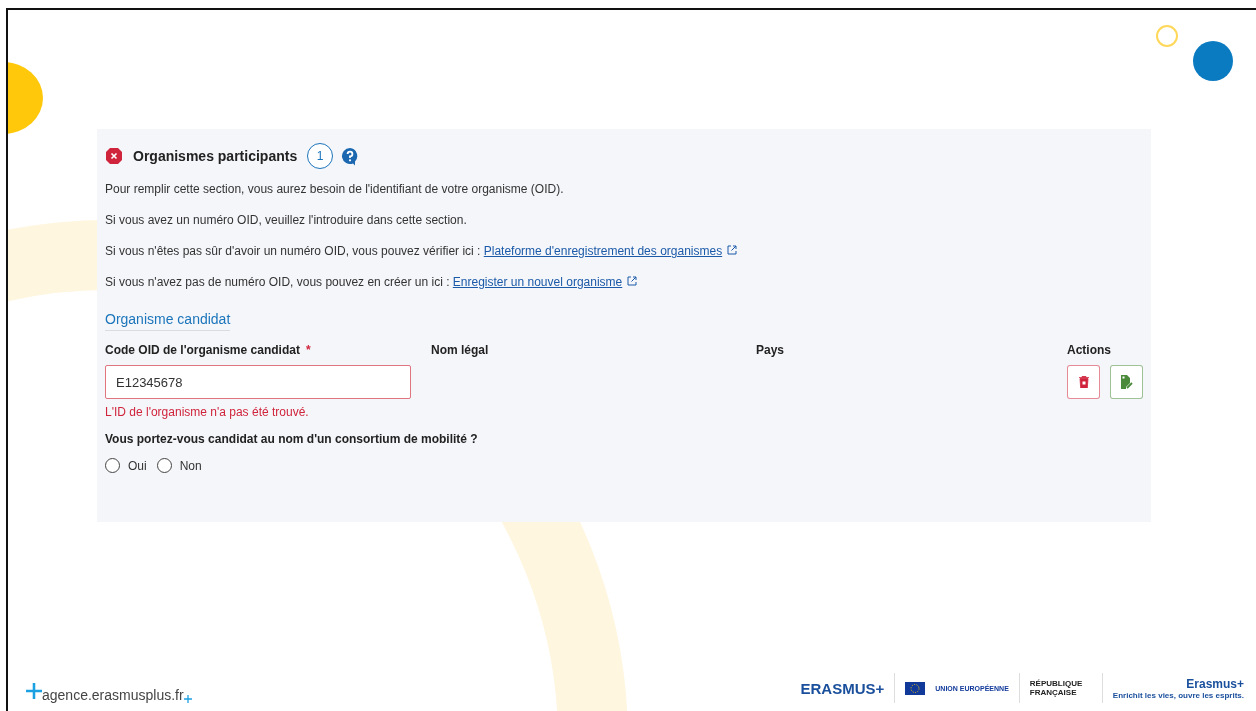  What do you see at coordinates (168, 321) in the screenshot?
I see `subsection-heading: Organisme candidat` at bounding box center [168, 321].